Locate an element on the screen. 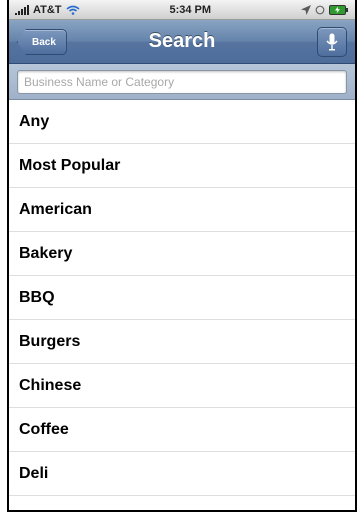 The image size is (362, 518). category-list-item: Any is located at coordinates (182, 122).